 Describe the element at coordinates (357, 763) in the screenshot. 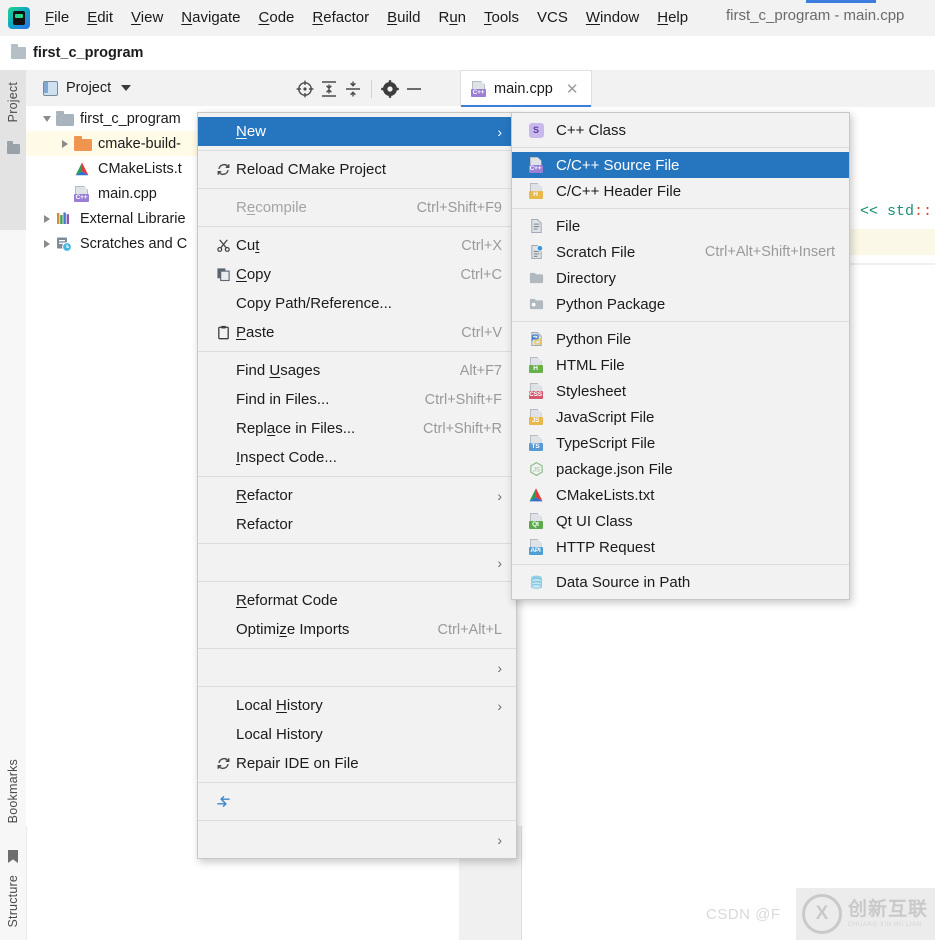

I see `menu-item-reload-from-disk: Repair IDE on File` at that location.